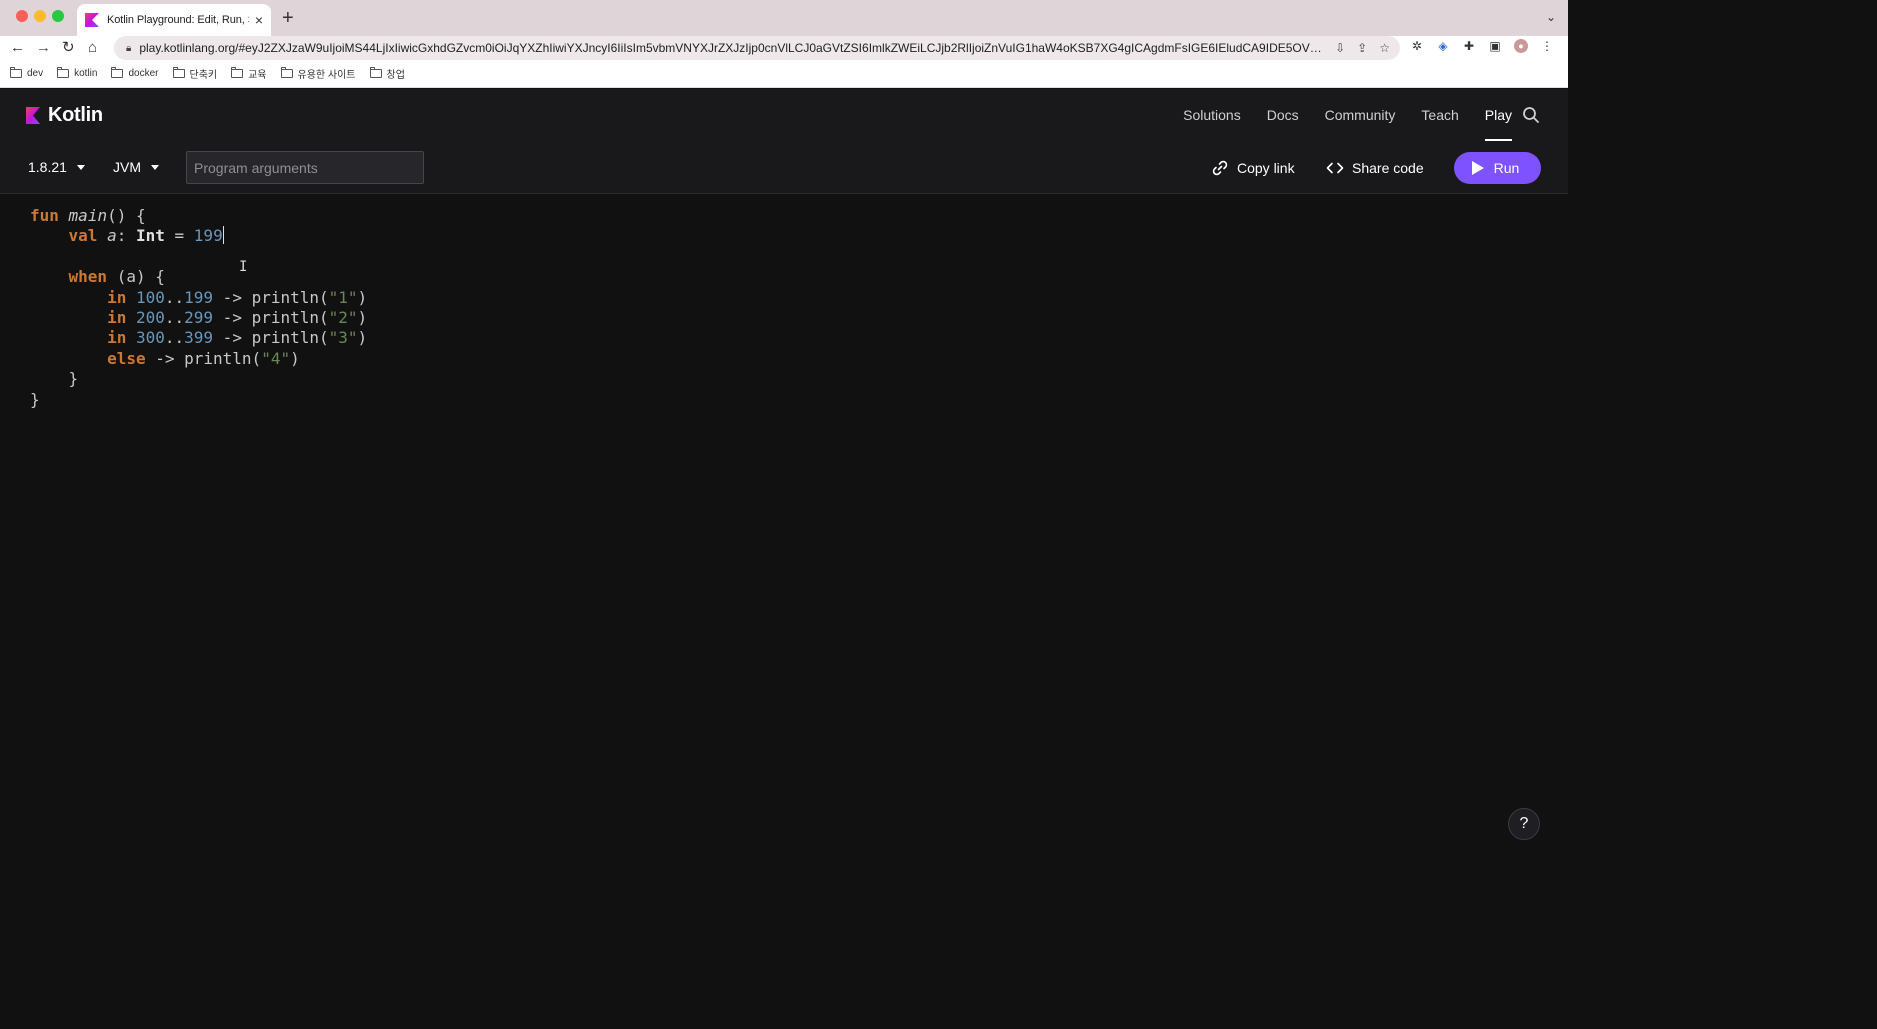  I want to click on ibeam-cursor-icon: I, so click(243, 267).